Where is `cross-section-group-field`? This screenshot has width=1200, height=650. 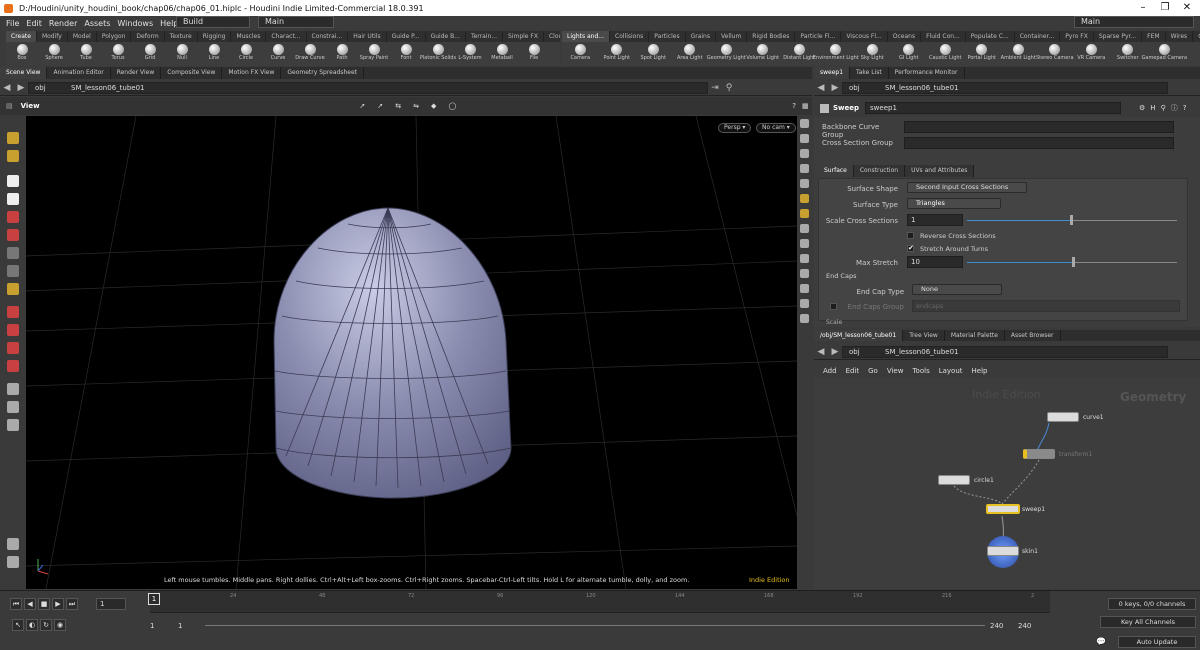 cross-section-group-field is located at coordinates (1039, 143).